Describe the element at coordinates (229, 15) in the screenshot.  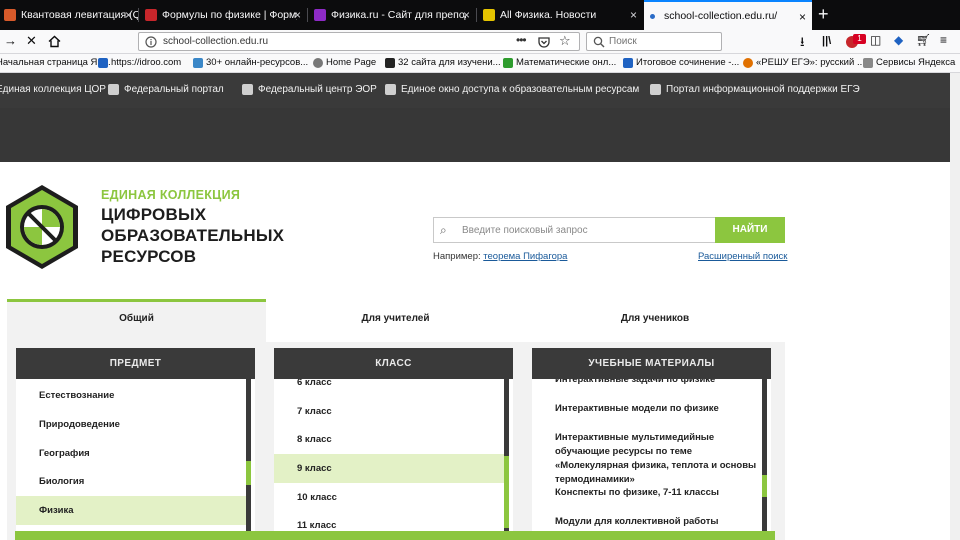
I see `tab-title: Формулы по физике | Форму` at that location.